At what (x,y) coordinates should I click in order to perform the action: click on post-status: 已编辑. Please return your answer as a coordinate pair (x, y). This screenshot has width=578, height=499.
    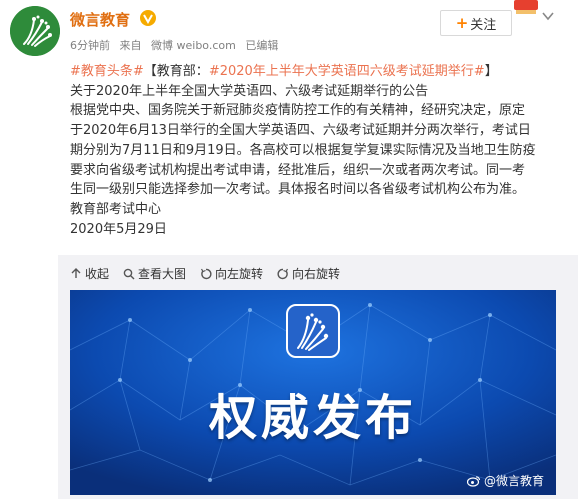
    Looking at the image, I should click on (262, 45).